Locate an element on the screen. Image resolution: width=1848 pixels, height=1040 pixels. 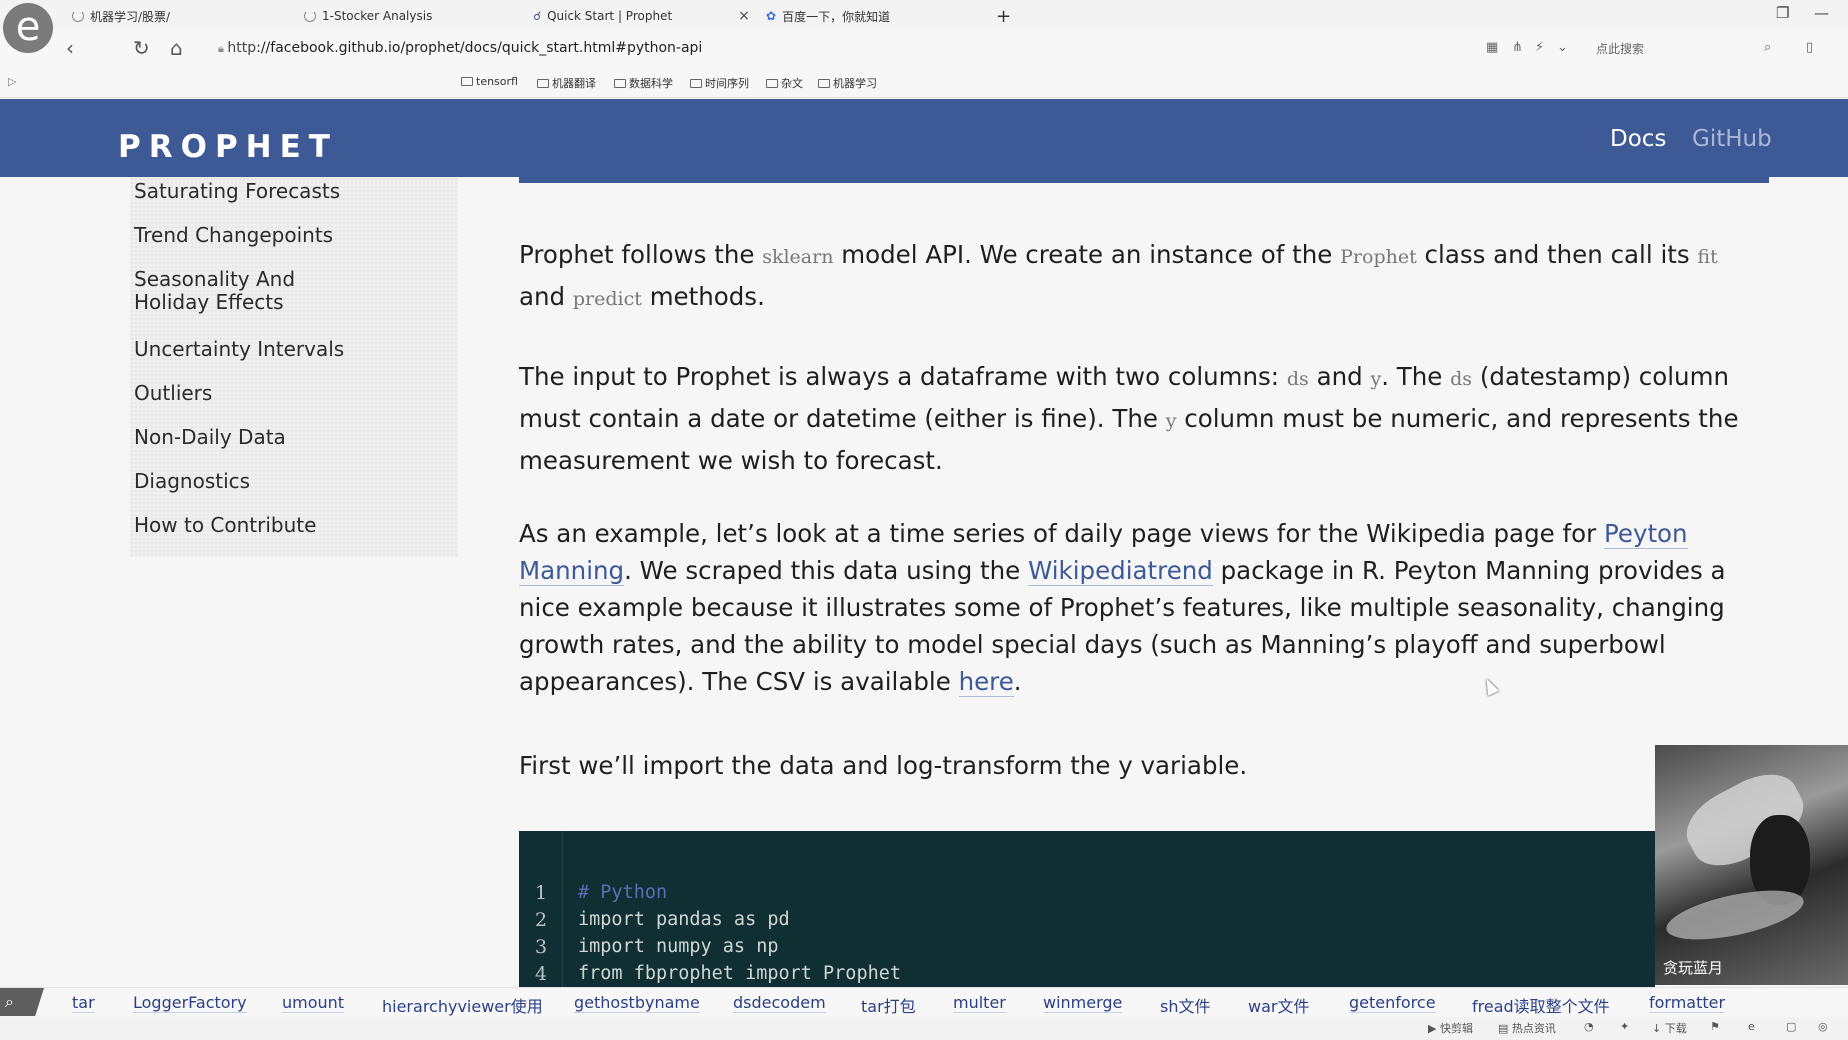
baidu-favicon-icon: ✿ is located at coordinates (771, 16).